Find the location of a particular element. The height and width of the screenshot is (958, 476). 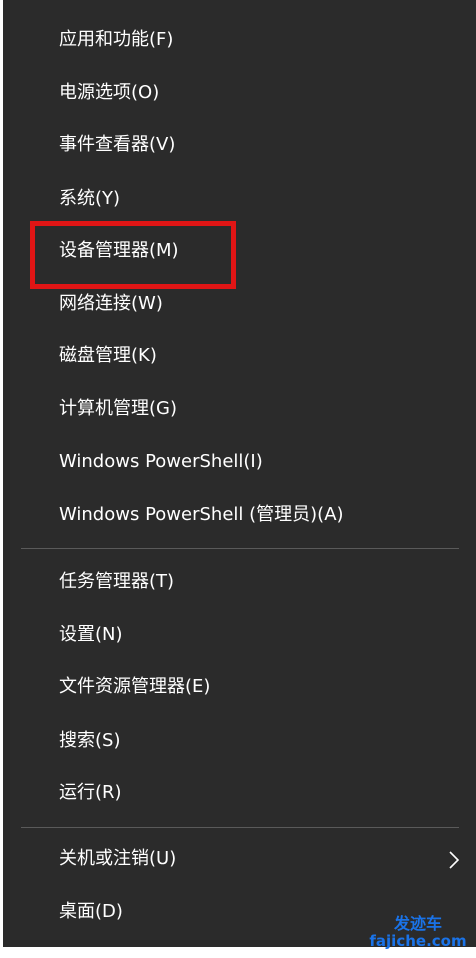

menu-item-device-manager: 设备管理器(M) is located at coordinates (239, 252).